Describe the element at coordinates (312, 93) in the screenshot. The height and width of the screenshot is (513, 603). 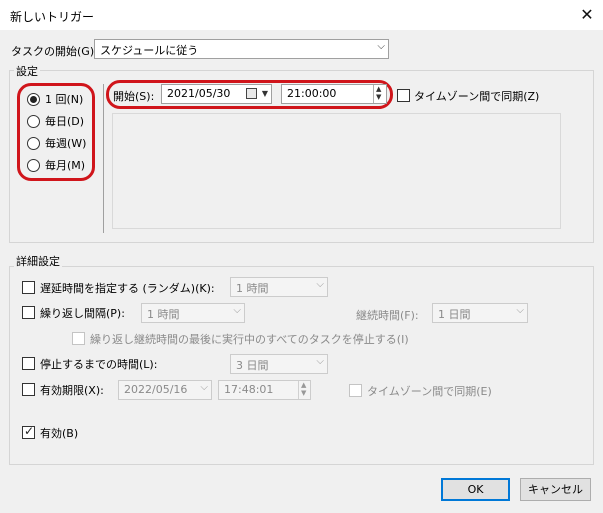
I see `start-time-value: 21:00:00` at that location.